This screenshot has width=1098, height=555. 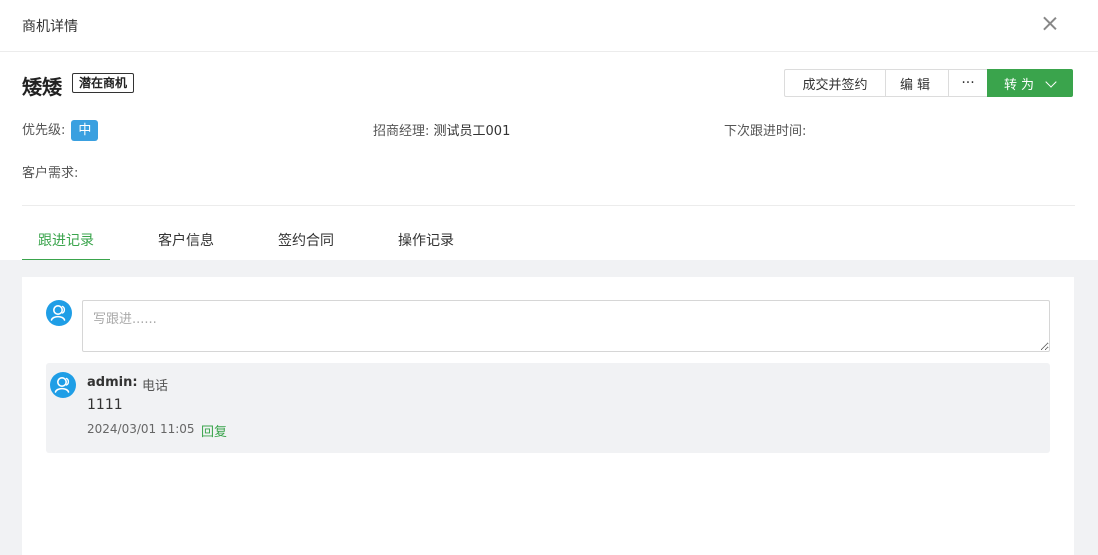 What do you see at coordinates (1020, 85) in the screenshot?
I see `convert-label: 转为` at bounding box center [1020, 85].